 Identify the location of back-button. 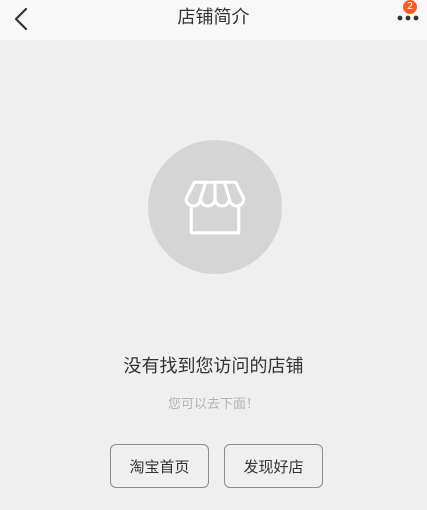
(21, 19).